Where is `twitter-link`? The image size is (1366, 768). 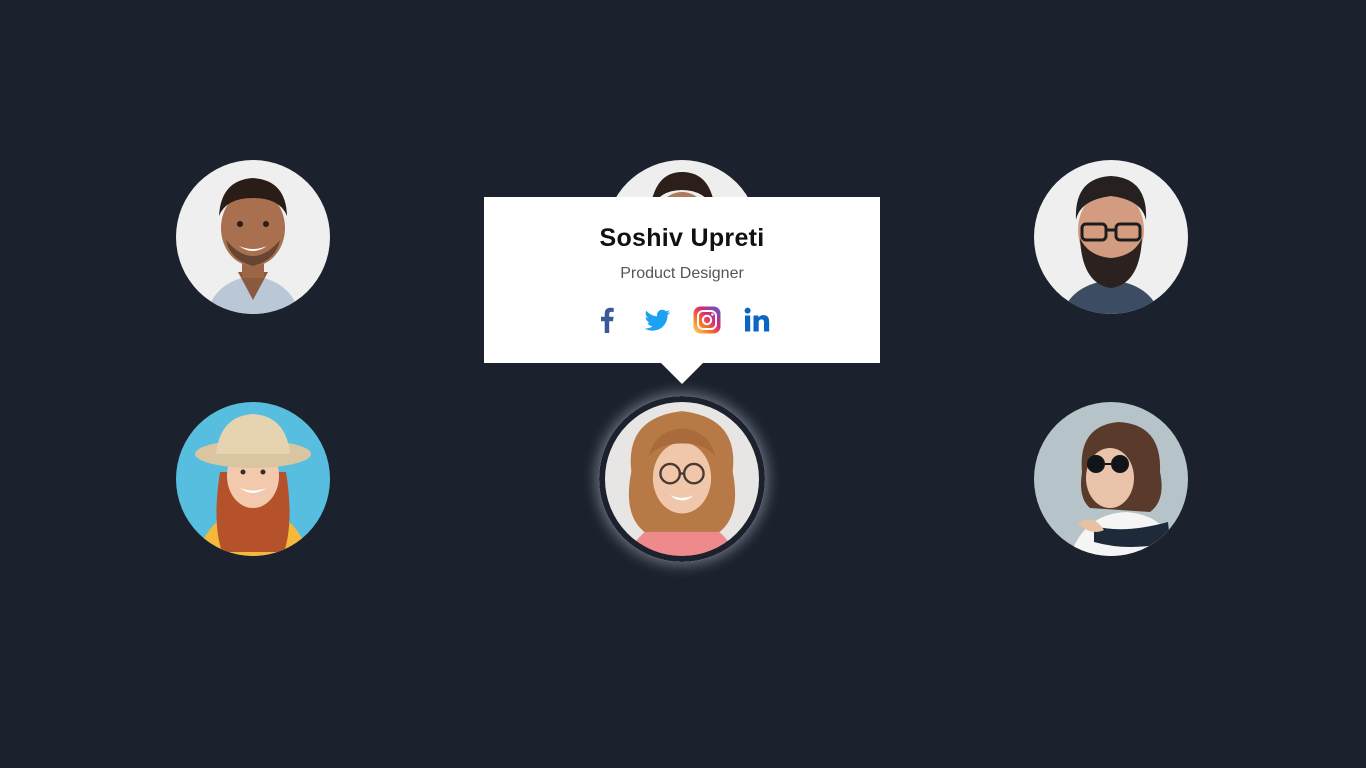 twitter-link is located at coordinates (657, 320).